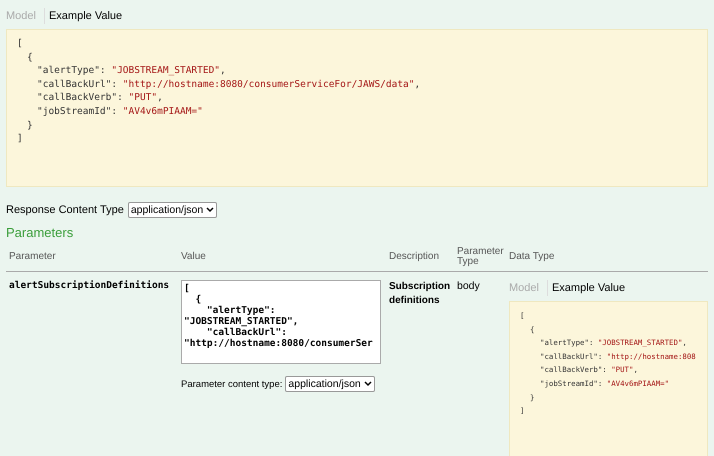  I want to click on code-line: "callBackUrl": "http://hostname:8080/consumerServiceFor/JAWS/data",, so click(229, 85).